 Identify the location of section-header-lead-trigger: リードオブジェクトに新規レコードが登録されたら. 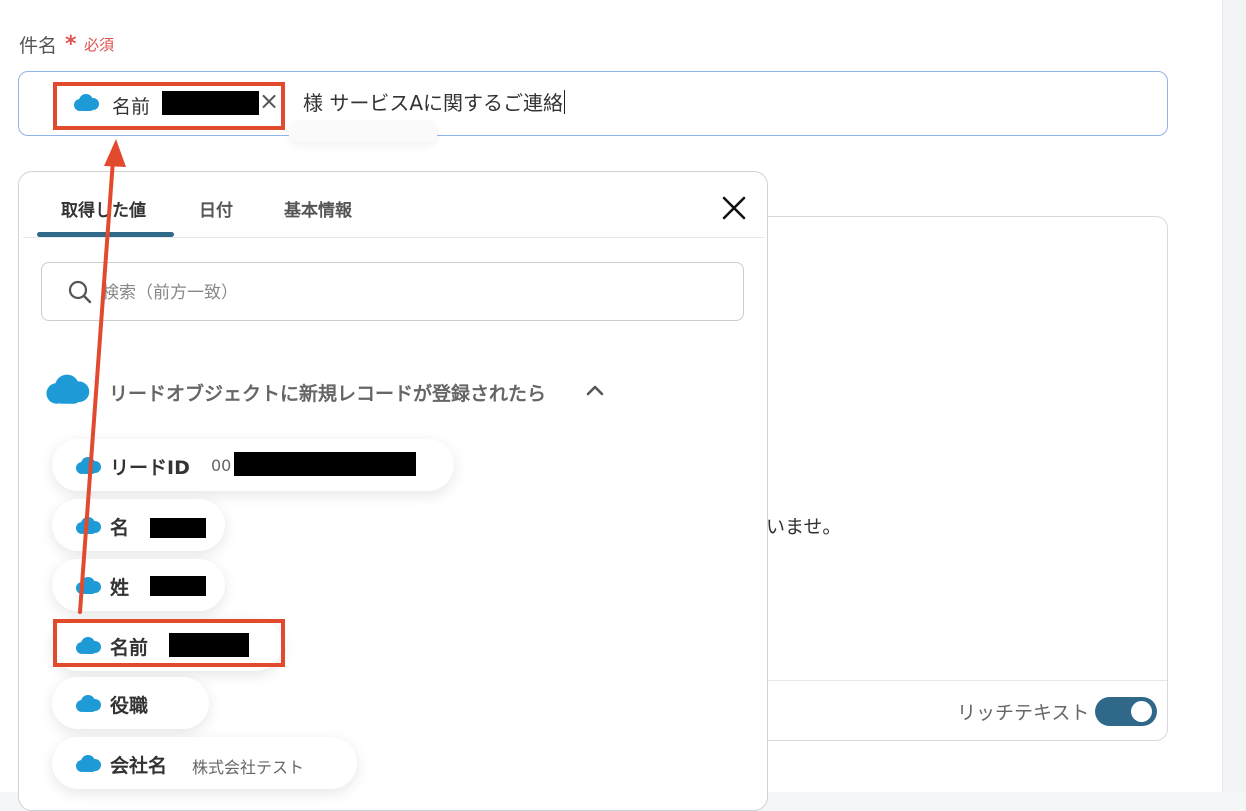
(343, 391).